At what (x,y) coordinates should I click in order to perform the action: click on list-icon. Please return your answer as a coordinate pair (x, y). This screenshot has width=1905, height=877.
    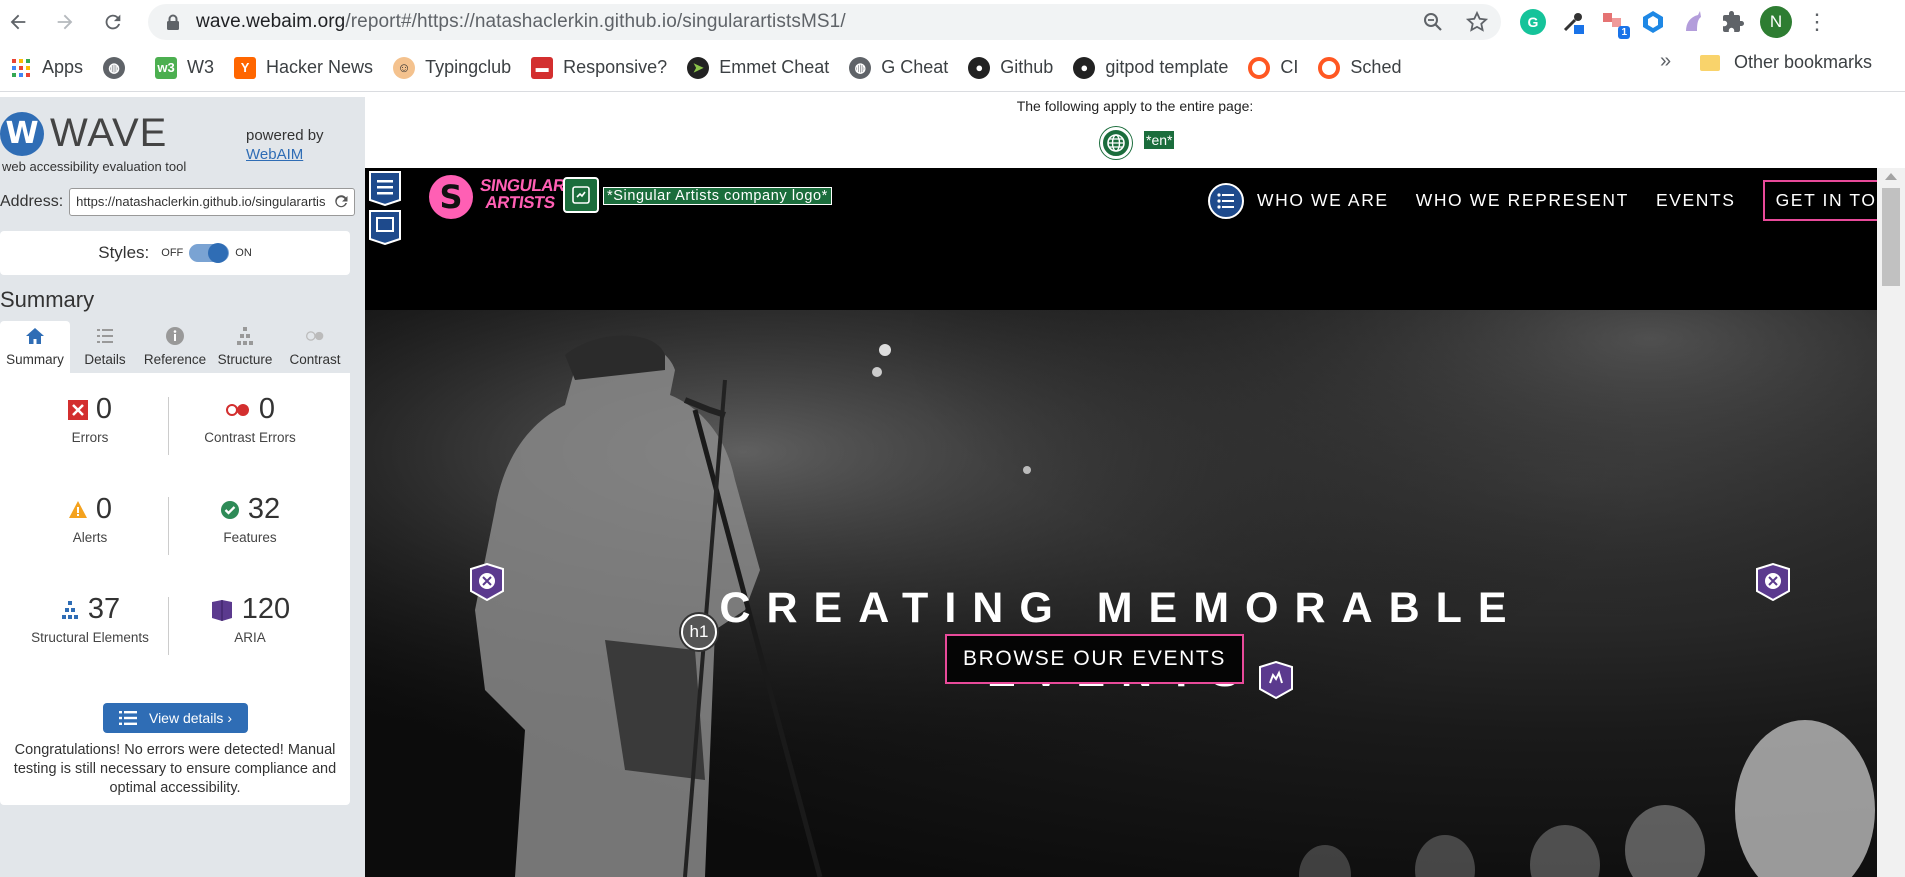
    Looking at the image, I should click on (105, 336).